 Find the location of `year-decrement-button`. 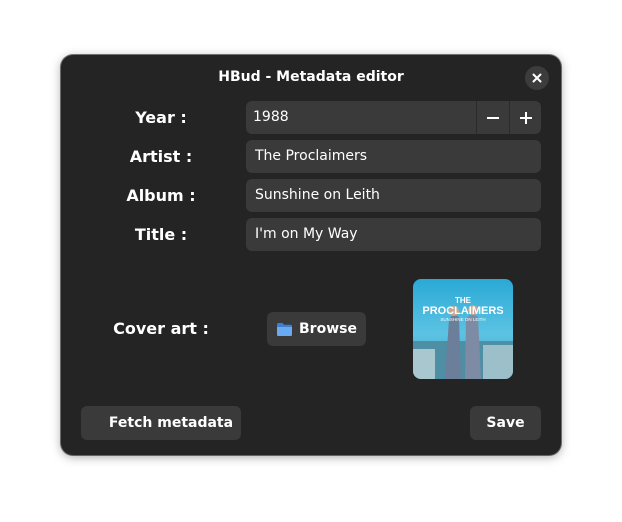

year-decrement-button is located at coordinates (492, 117).